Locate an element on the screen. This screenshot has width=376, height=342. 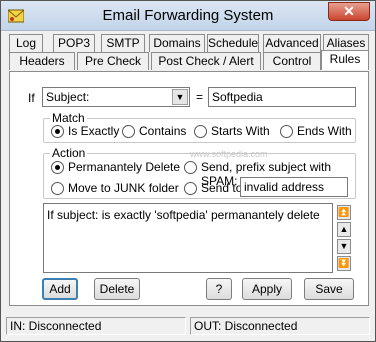
radio-is-exactly is located at coordinates (57, 131).